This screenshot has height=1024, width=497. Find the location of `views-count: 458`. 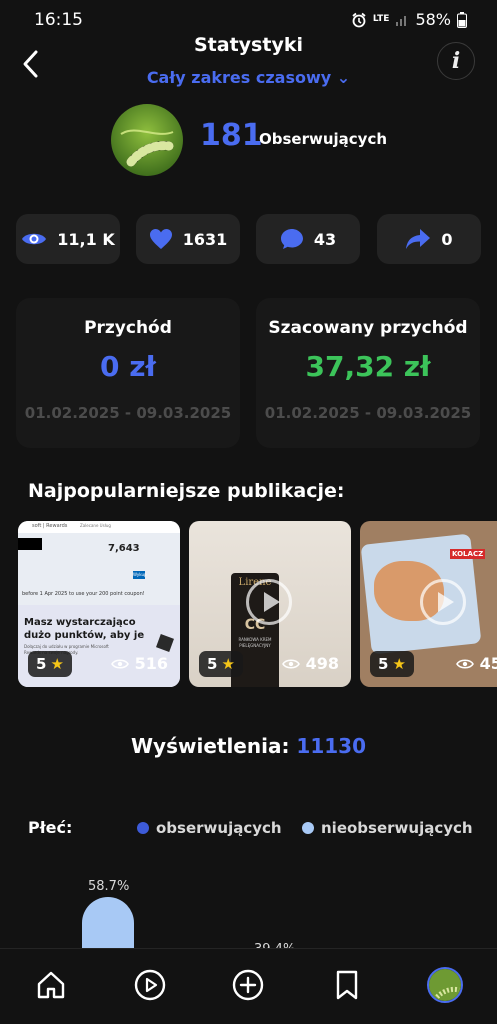

views-count: 458 is located at coordinates (476, 663).